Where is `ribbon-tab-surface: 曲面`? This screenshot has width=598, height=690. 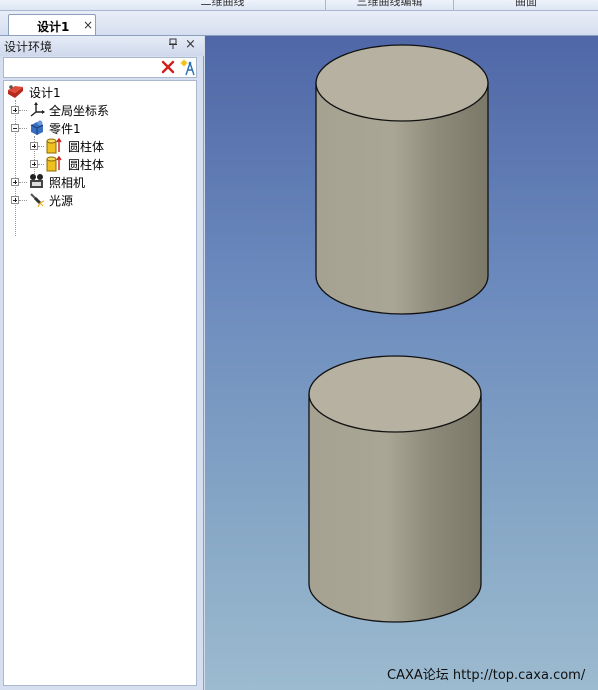
ribbon-tab-surface: 曲面 is located at coordinates (526, 5).